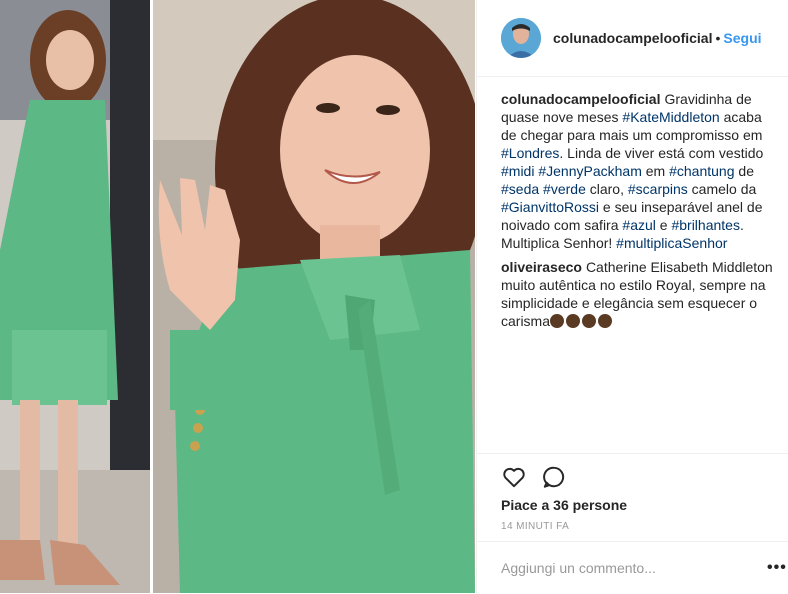  I want to click on hashtag-link: #brilhantes, so click(705, 225).